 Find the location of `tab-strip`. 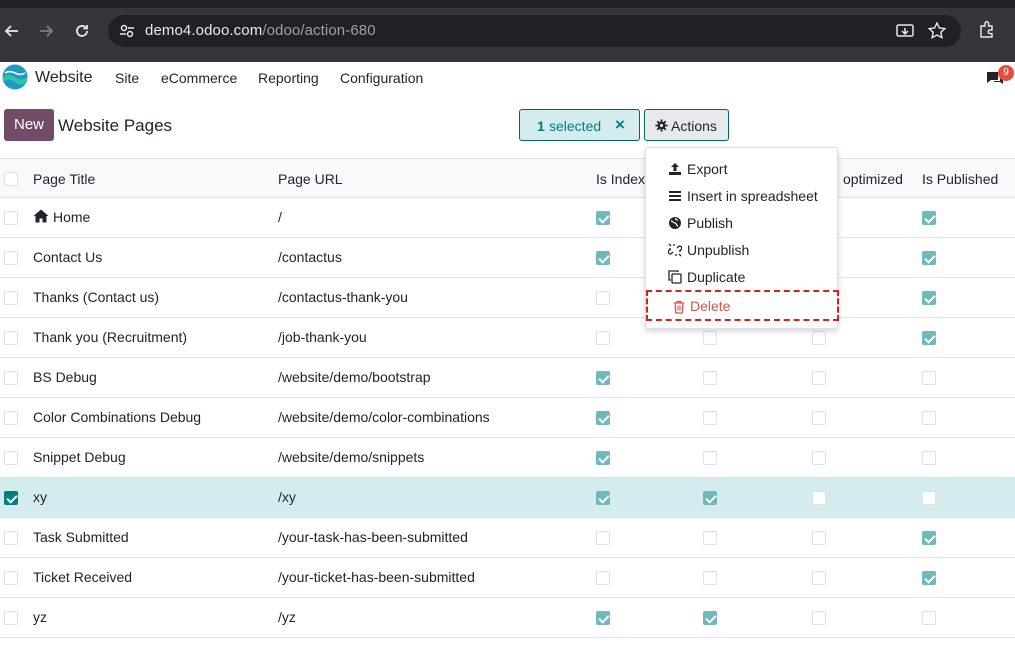

tab-strip is located at coordinates (507, 4).